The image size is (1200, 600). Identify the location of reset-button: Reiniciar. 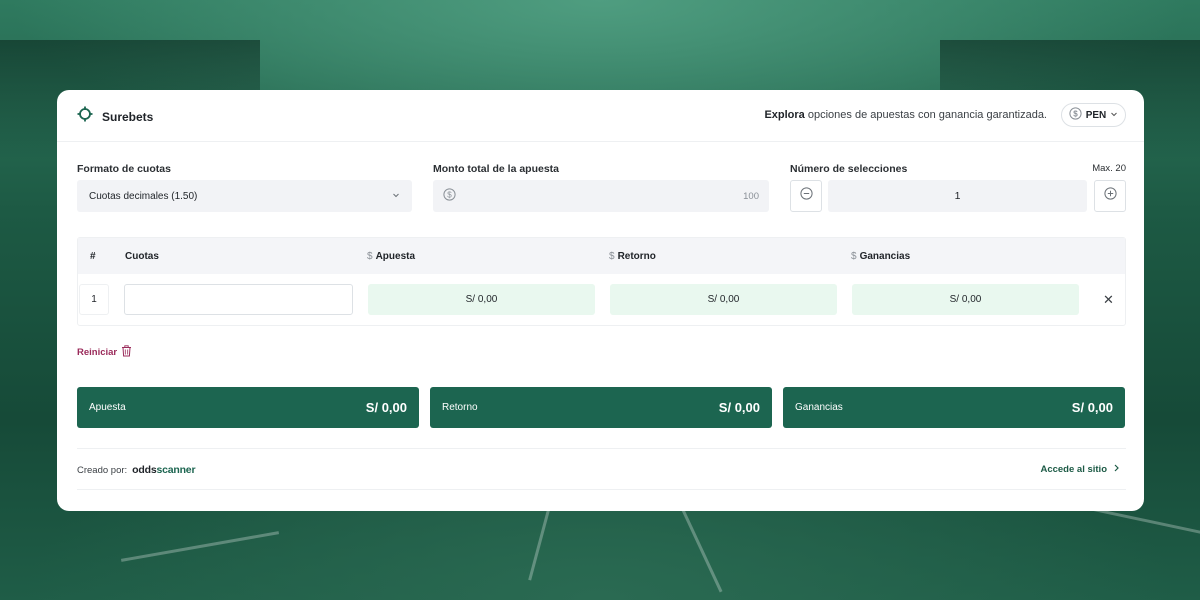
(104, 352).